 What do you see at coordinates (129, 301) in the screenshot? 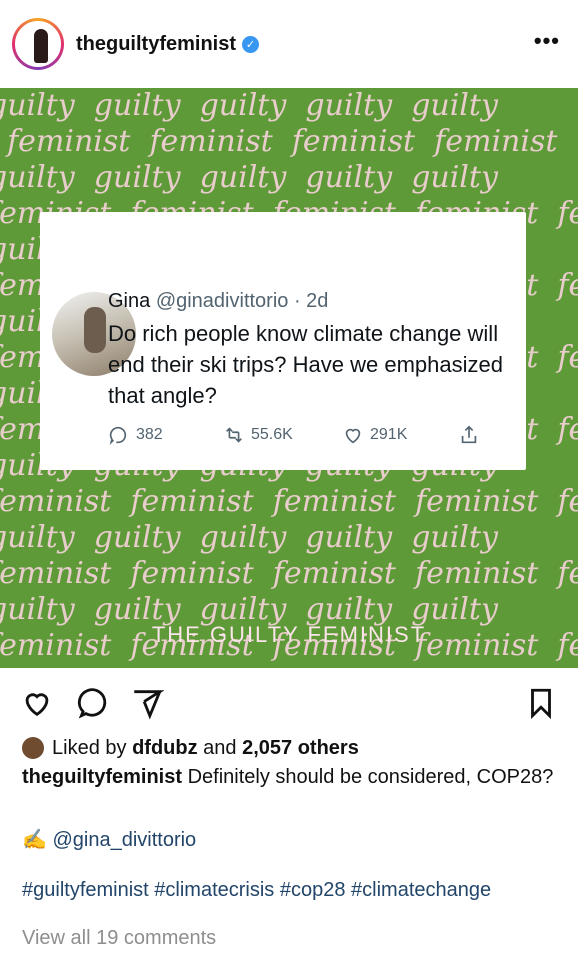
I see `tweet-author-name: Gina` at bounding box center [129, 301].